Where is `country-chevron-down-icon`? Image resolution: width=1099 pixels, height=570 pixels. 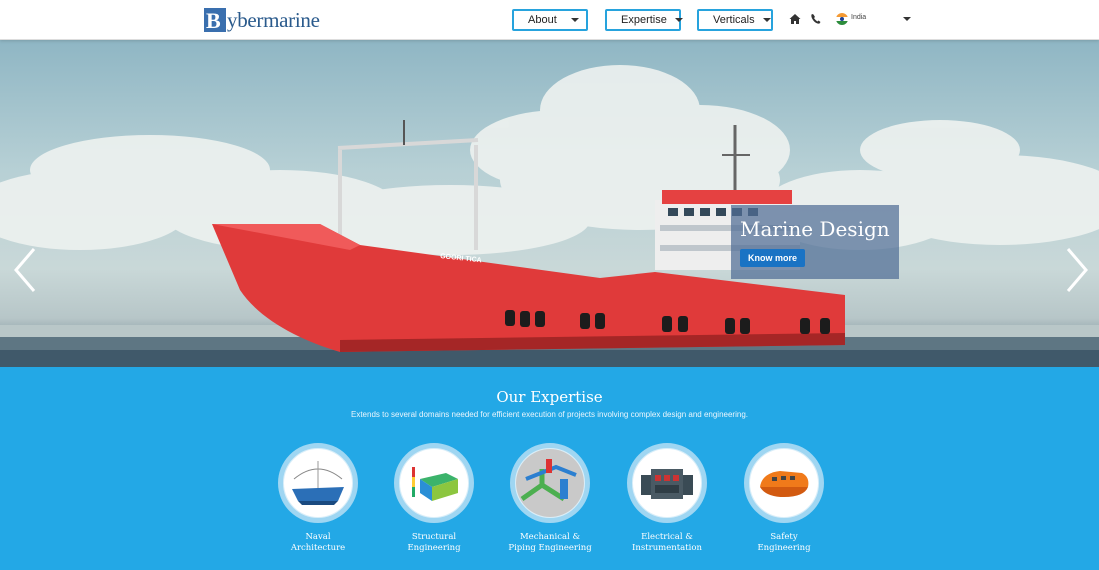 country-chevron-down-icon is located at coordinates (907, 19).